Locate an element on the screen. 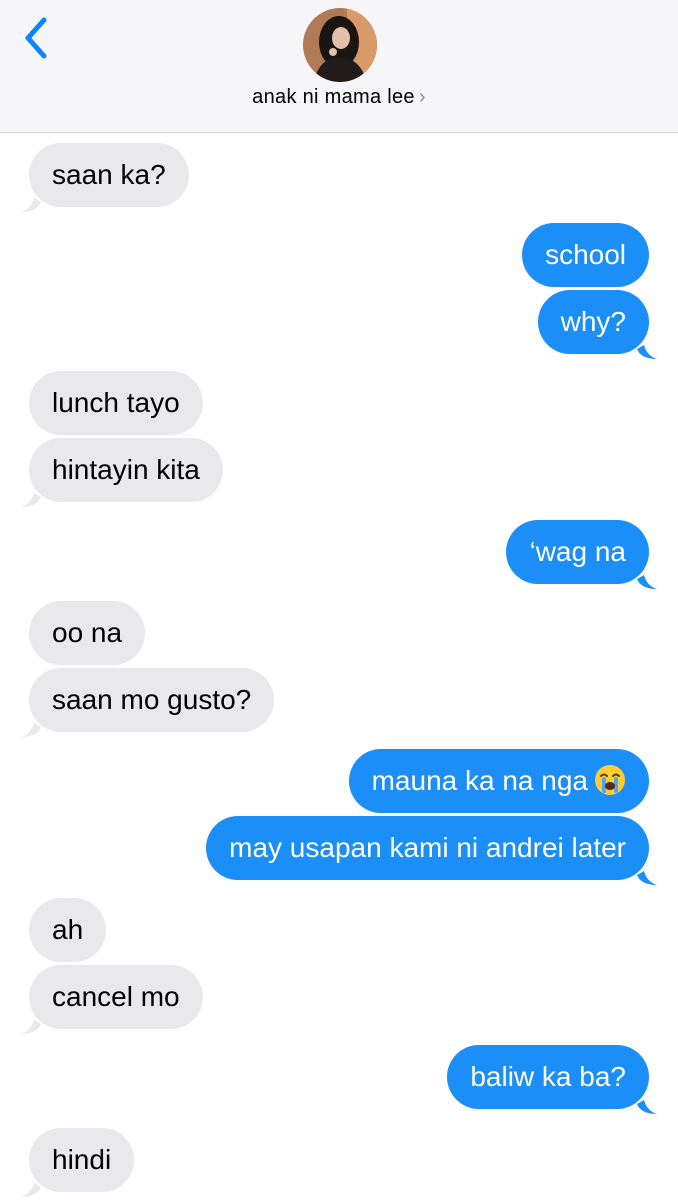  message-text: why? is located at coordinates (593, 321).